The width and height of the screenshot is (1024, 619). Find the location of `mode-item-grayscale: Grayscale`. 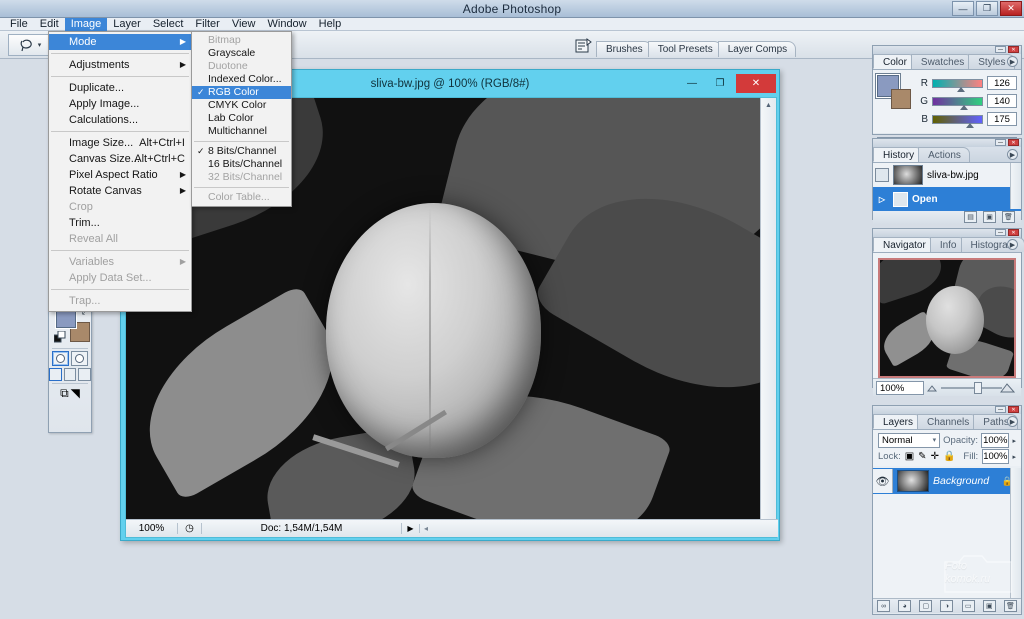

mode-item-grayscale: Grayscale is located at coordinates (241, 53).